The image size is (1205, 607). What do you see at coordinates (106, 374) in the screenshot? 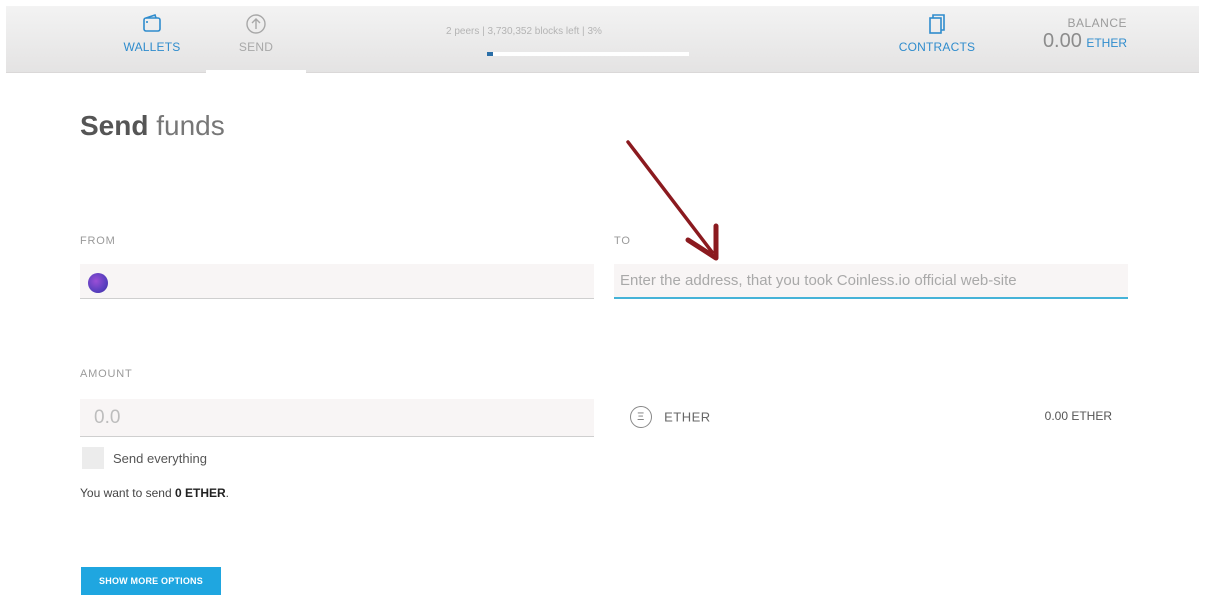
I see `amount-label: AMOUNT` at bounding box center [106, 374].